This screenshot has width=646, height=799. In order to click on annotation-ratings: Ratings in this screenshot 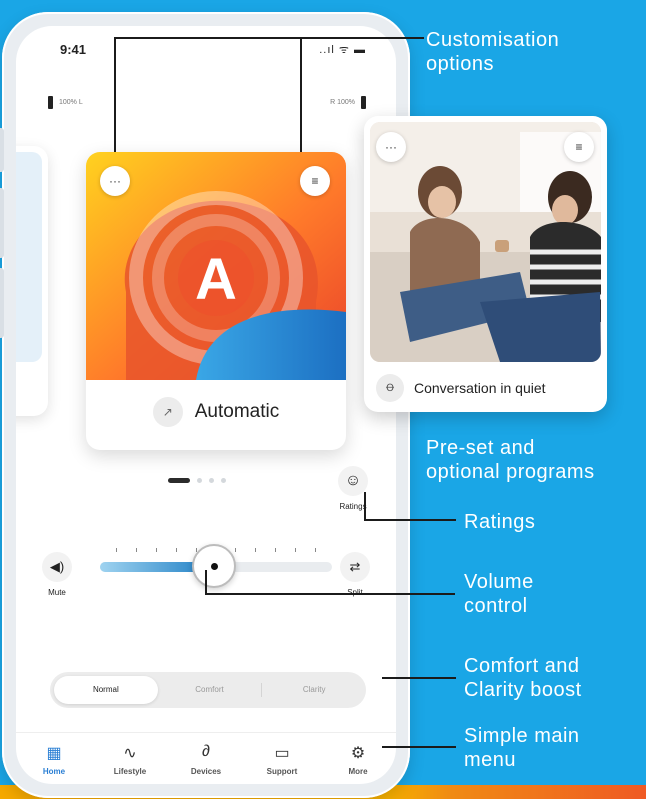, I will do `click(500, 522)`.